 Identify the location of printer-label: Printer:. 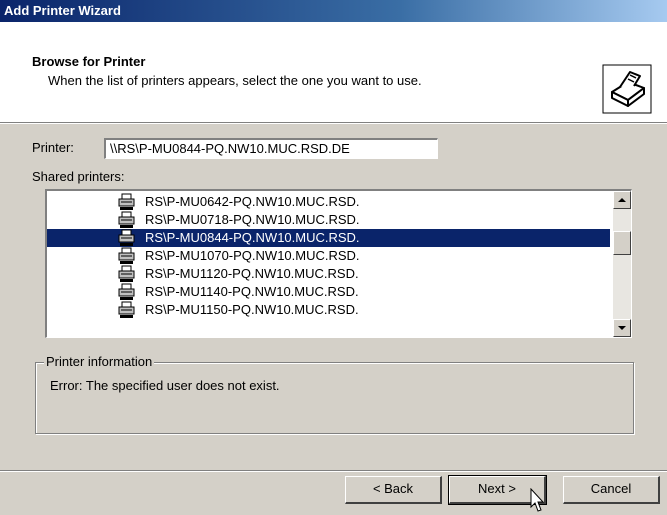
(53, 147).